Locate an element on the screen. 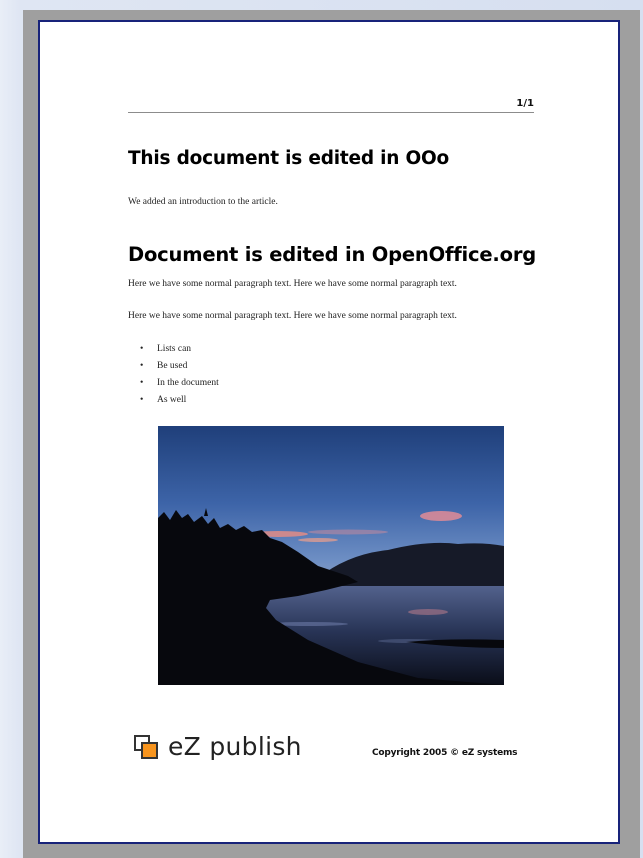 The height and width of the screenshot is (858, 643). intro-paragraph: We added an introduction to the article. is located at coordinates (203, 202).